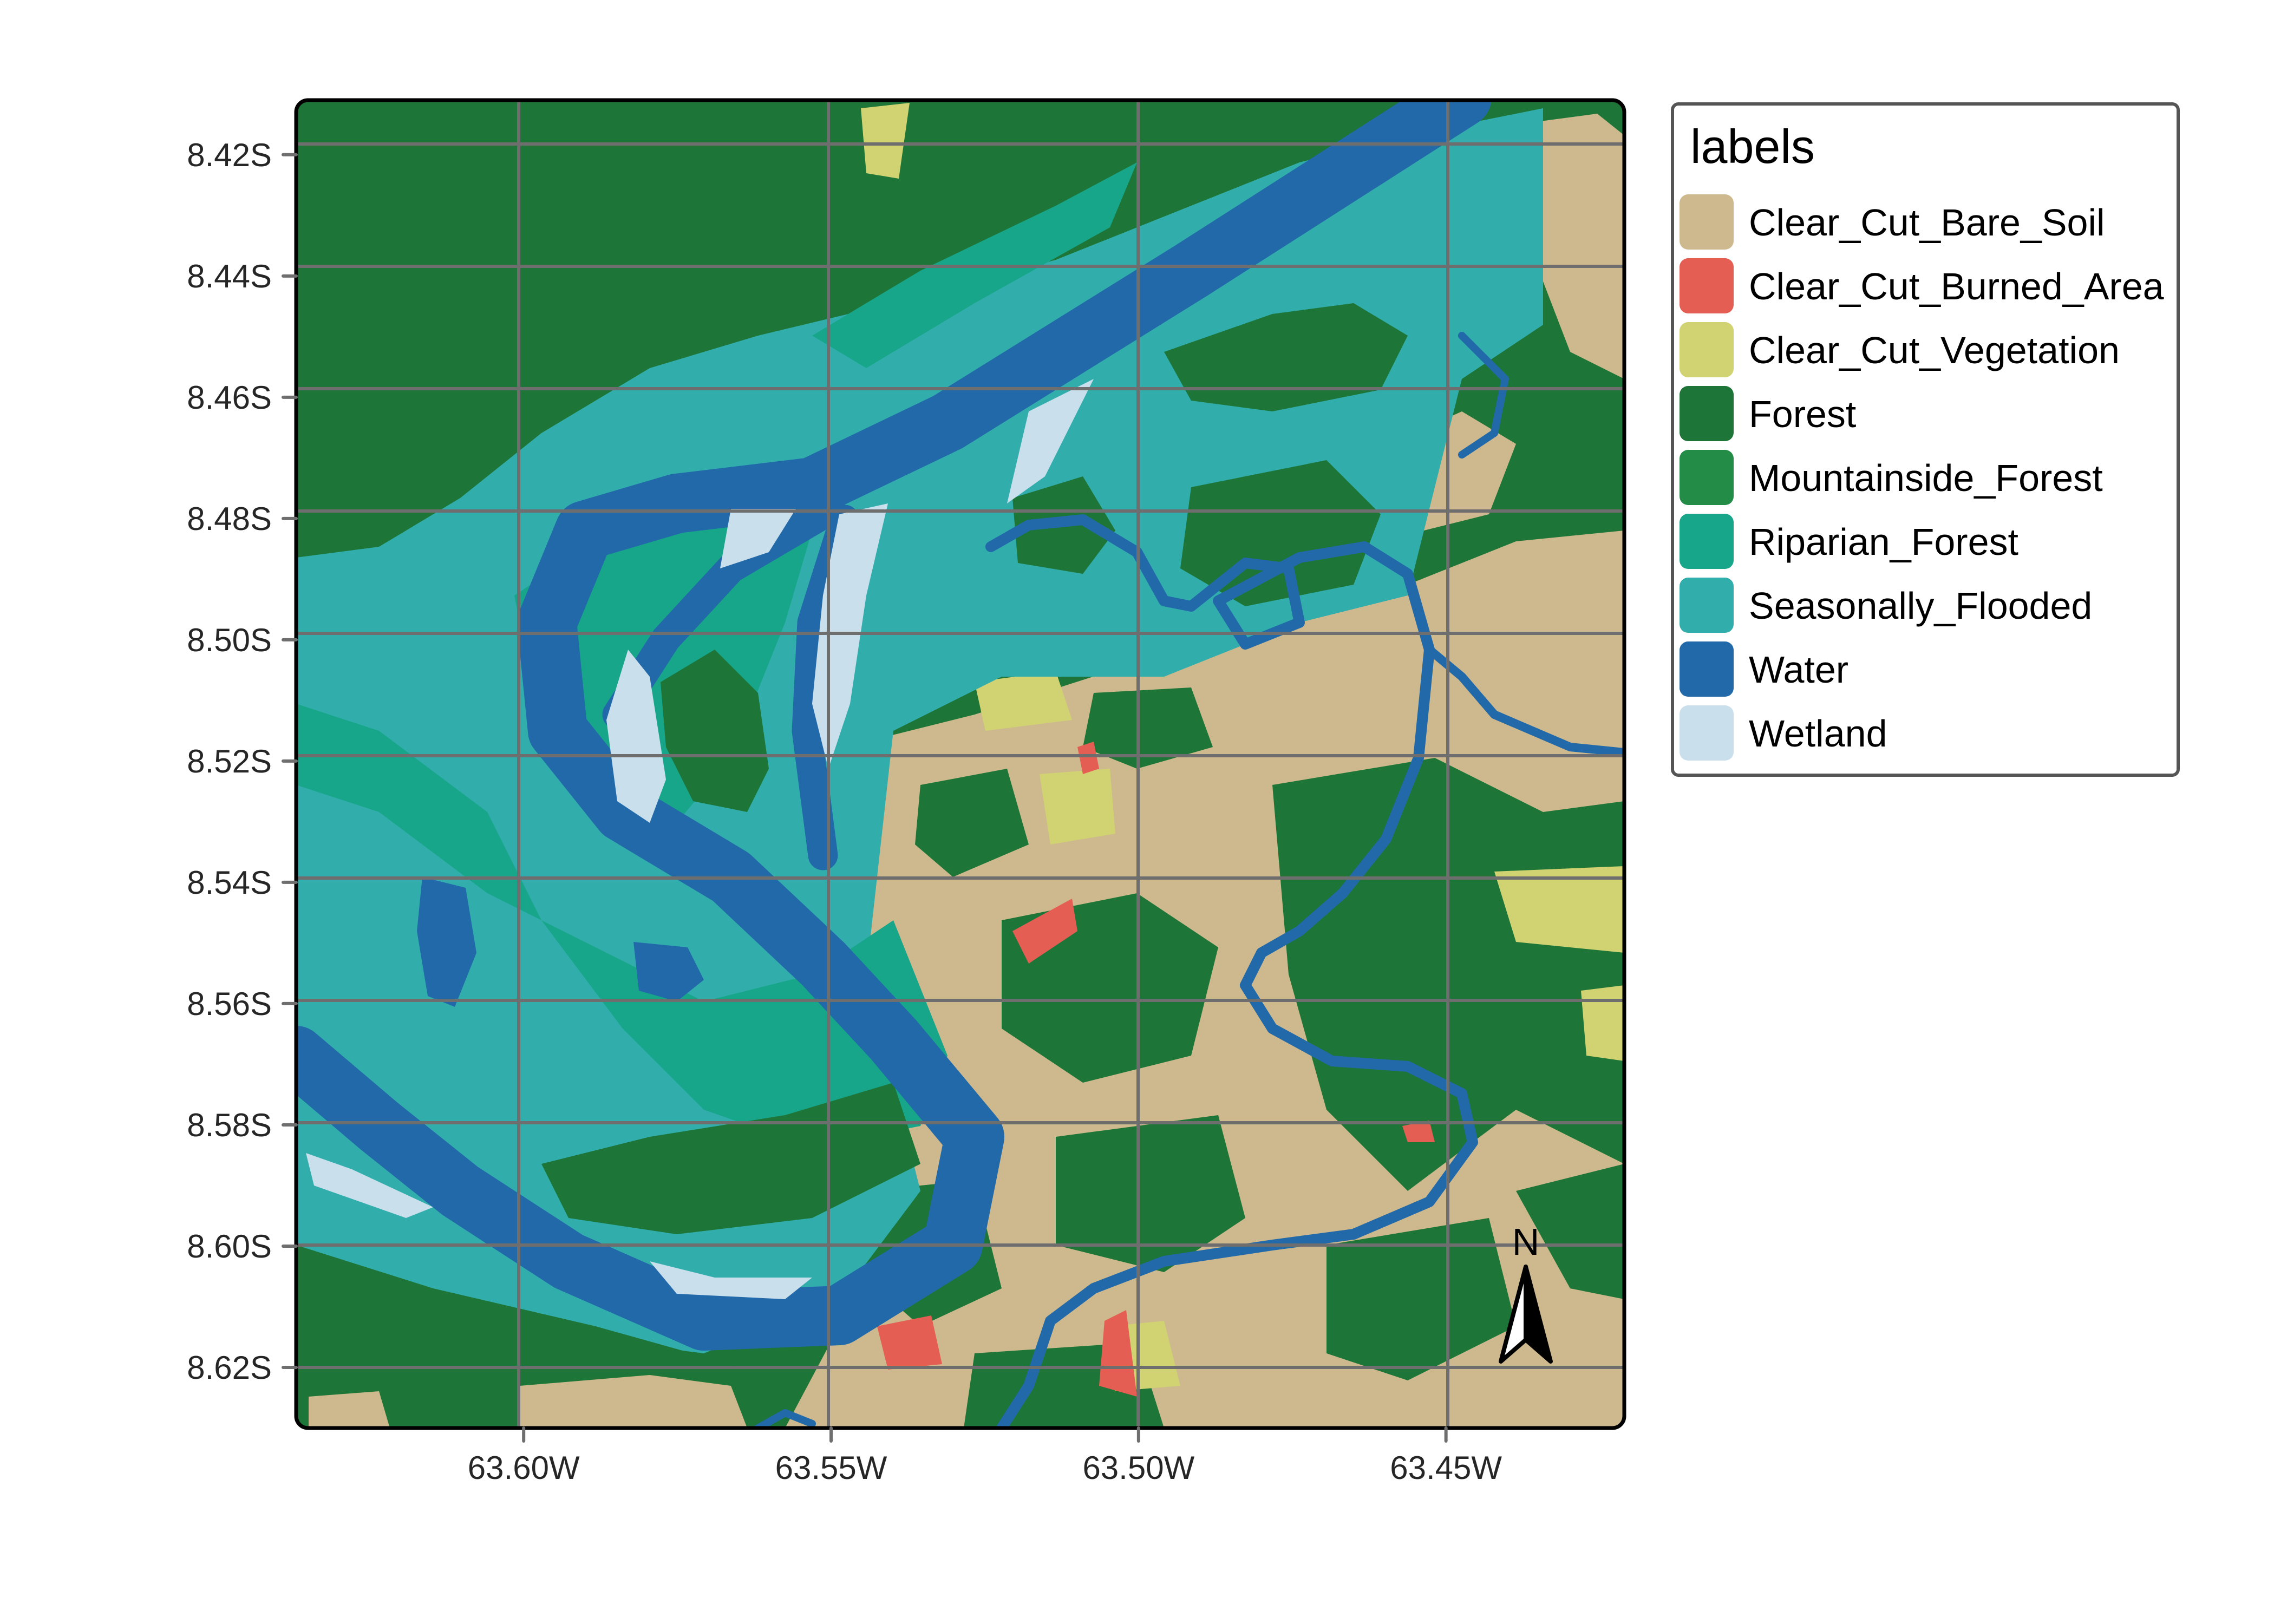 This screenshot has width=2274, height=1624. Describe the element at coordinates (230, 397) in the screenshot. I see `y-tick-label: 8.46S` at that location.